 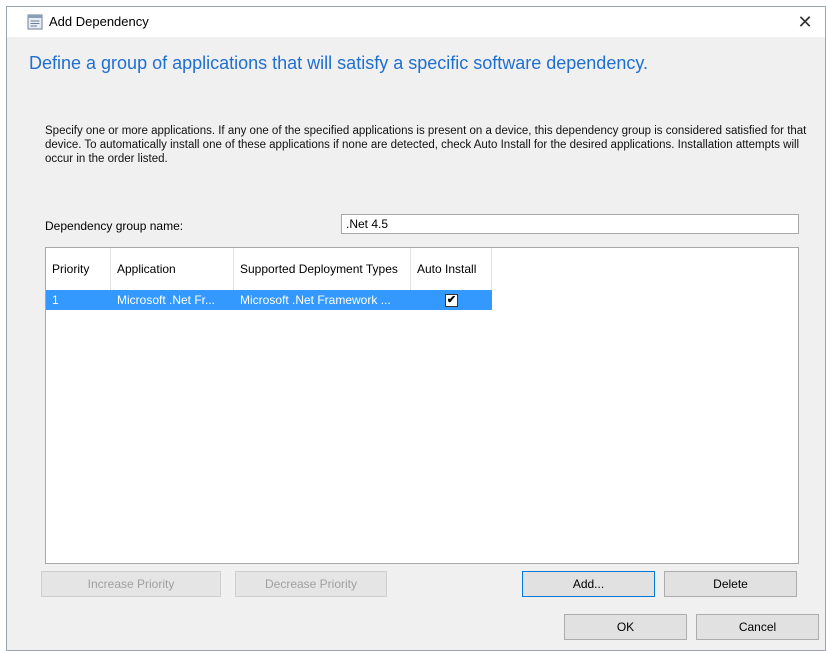 I want to click on row-priority: 1, so click(x=55, y=300).